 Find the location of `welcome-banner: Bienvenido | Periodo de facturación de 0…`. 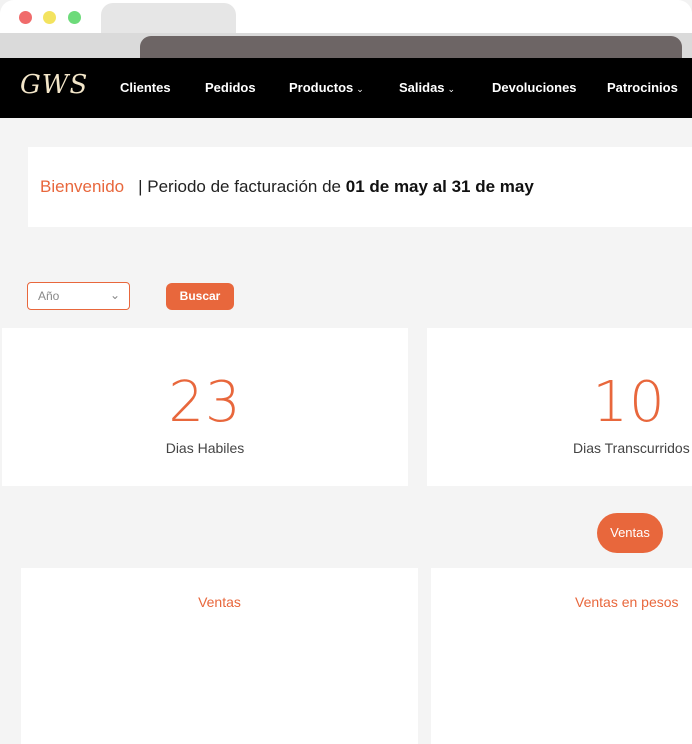

welcome-banner: Bienvenido | Periodo de facturación de 0… is located at coordinates (360, 187).